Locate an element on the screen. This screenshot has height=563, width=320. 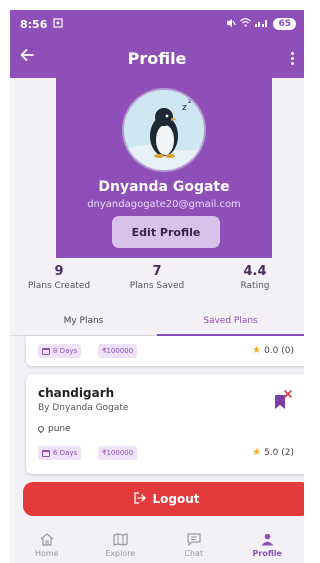
app-bar: Profile is located at coordinates (157, 58).